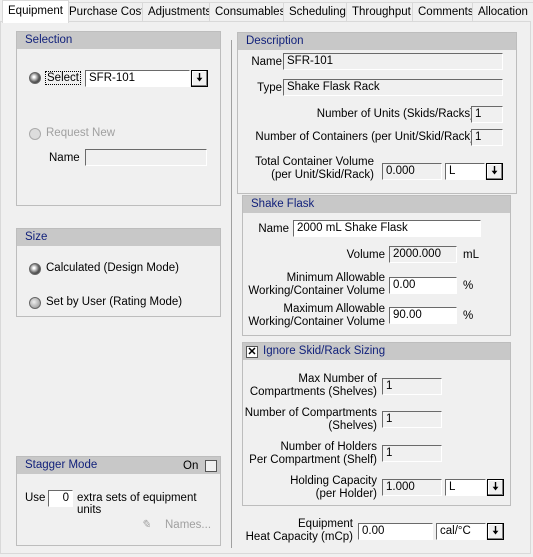 This screenshot has width=533, height=557. I want to click on heat-capacity-unit-select: cal/°C, so click(461, 531).